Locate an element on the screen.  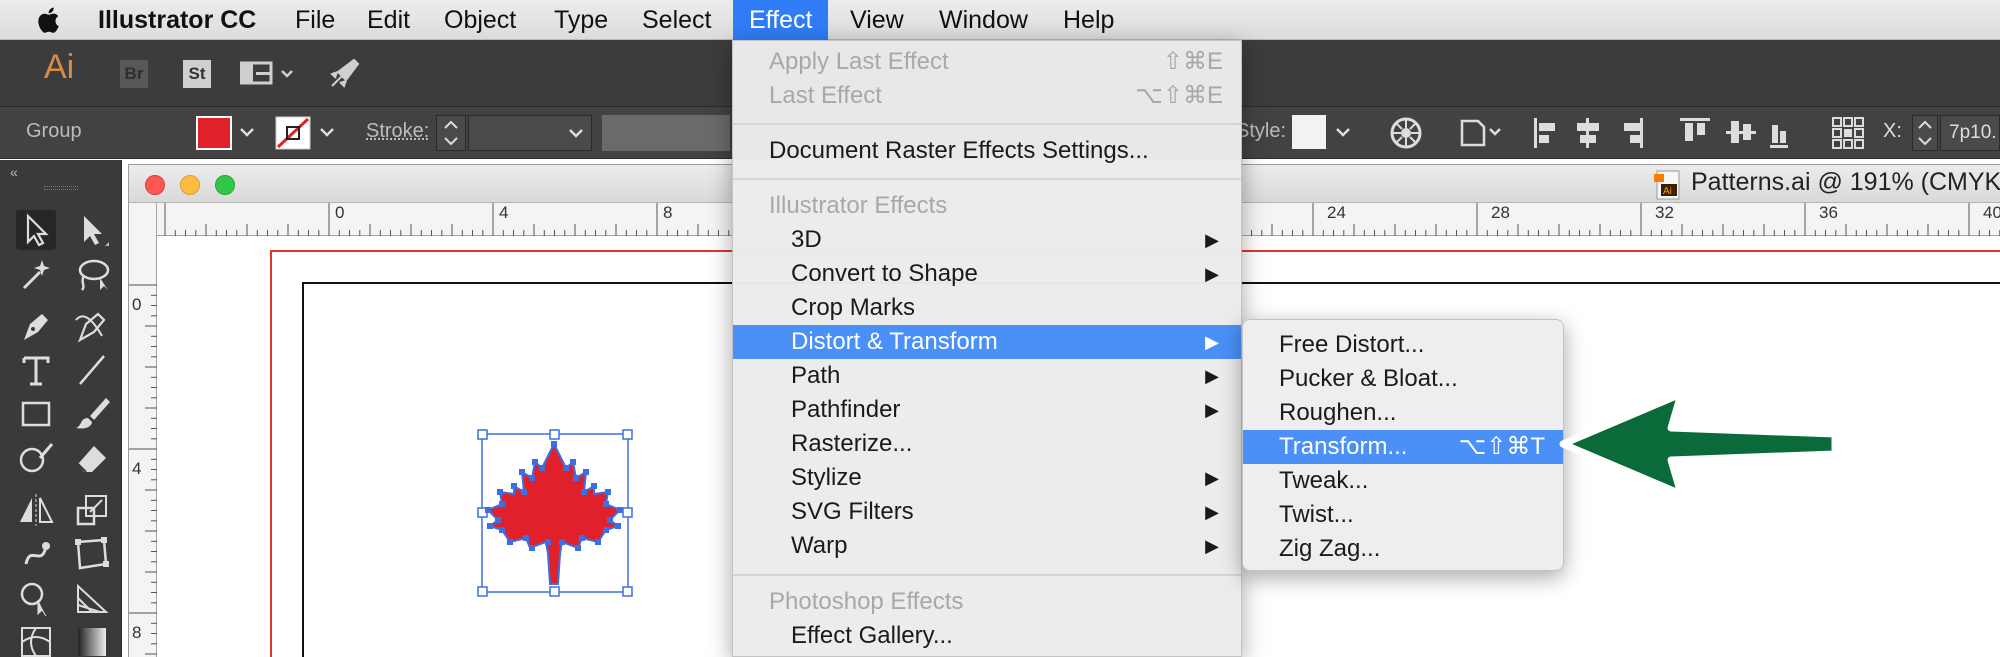
menu-object: Object is located at coordinates (480, 20).